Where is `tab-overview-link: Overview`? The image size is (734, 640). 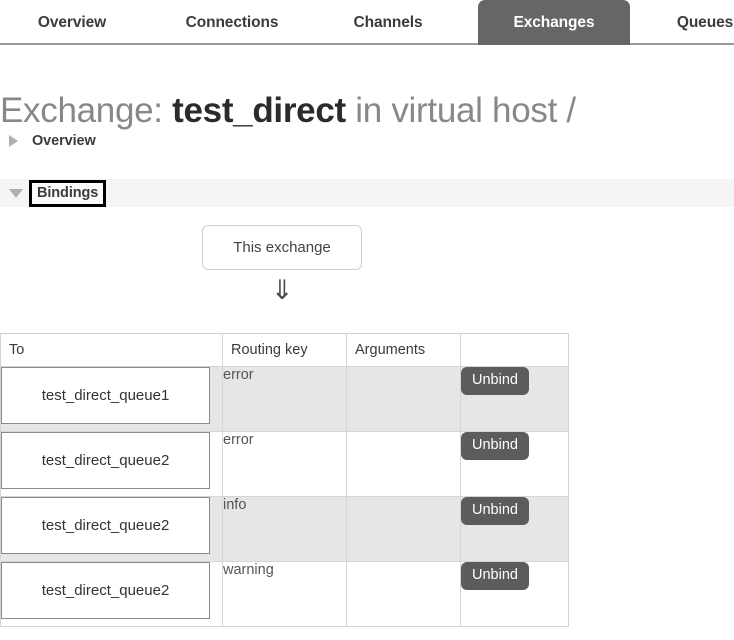 tab-overview-link: Overview is located at coordinates (72, 23).